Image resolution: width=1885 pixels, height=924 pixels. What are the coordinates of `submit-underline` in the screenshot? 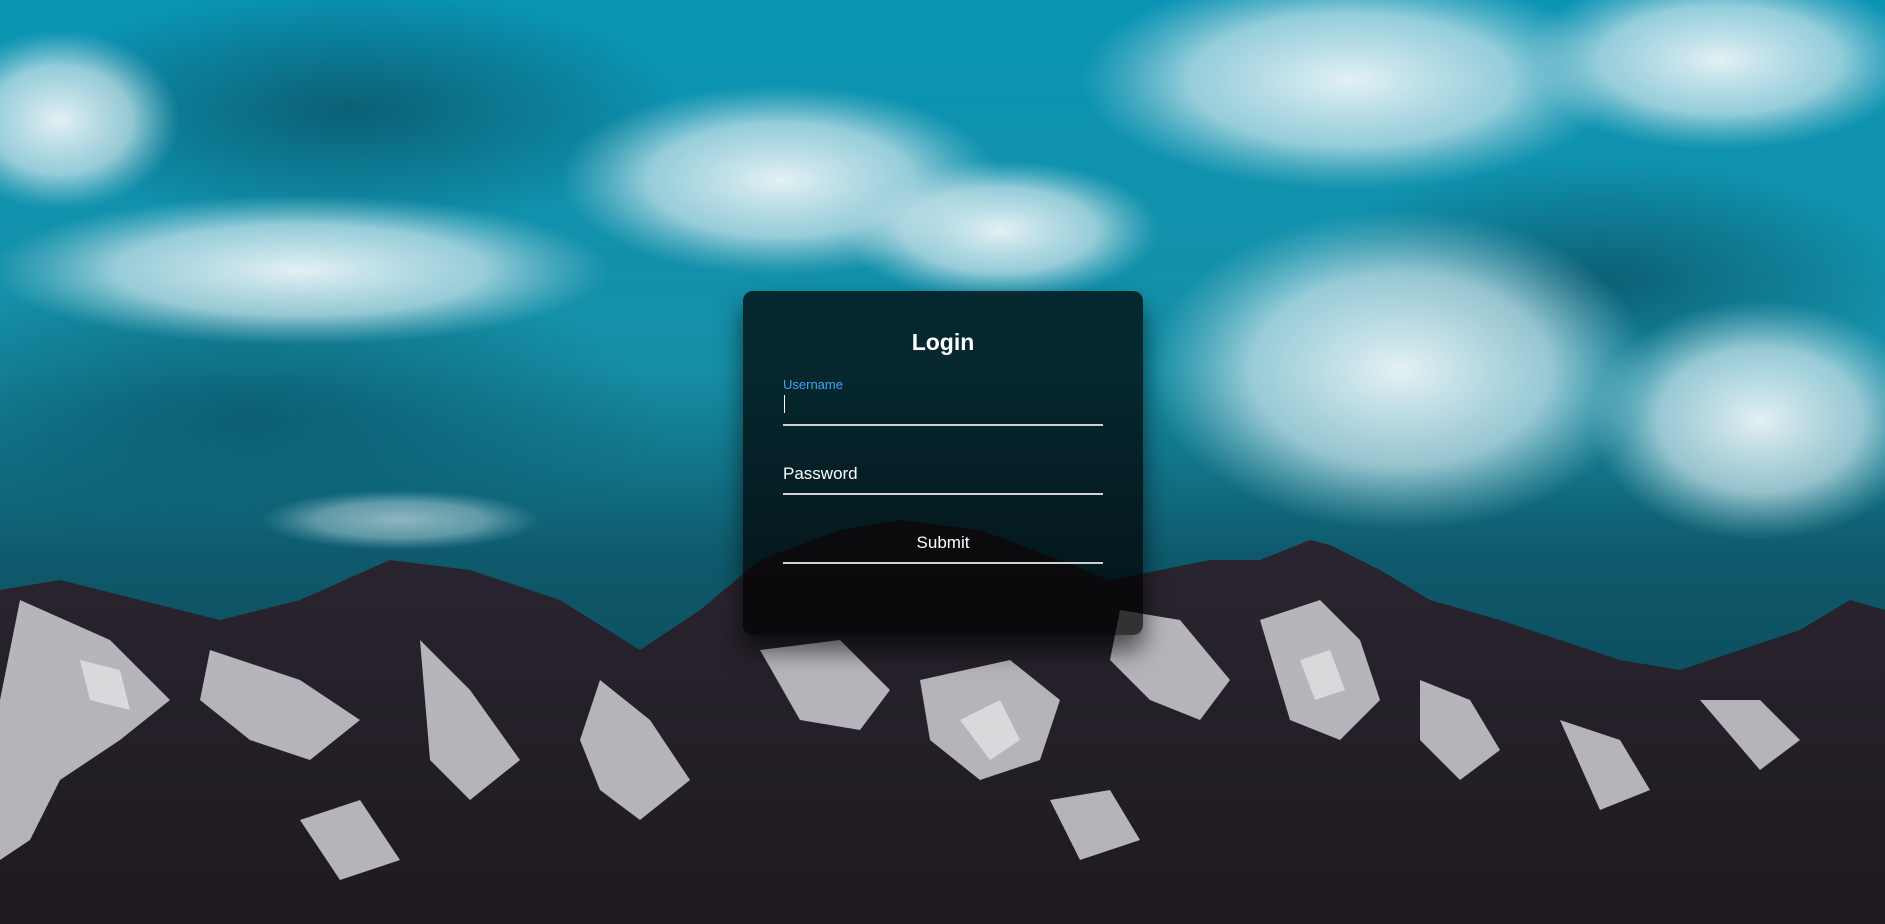 It's located at (943, 563).